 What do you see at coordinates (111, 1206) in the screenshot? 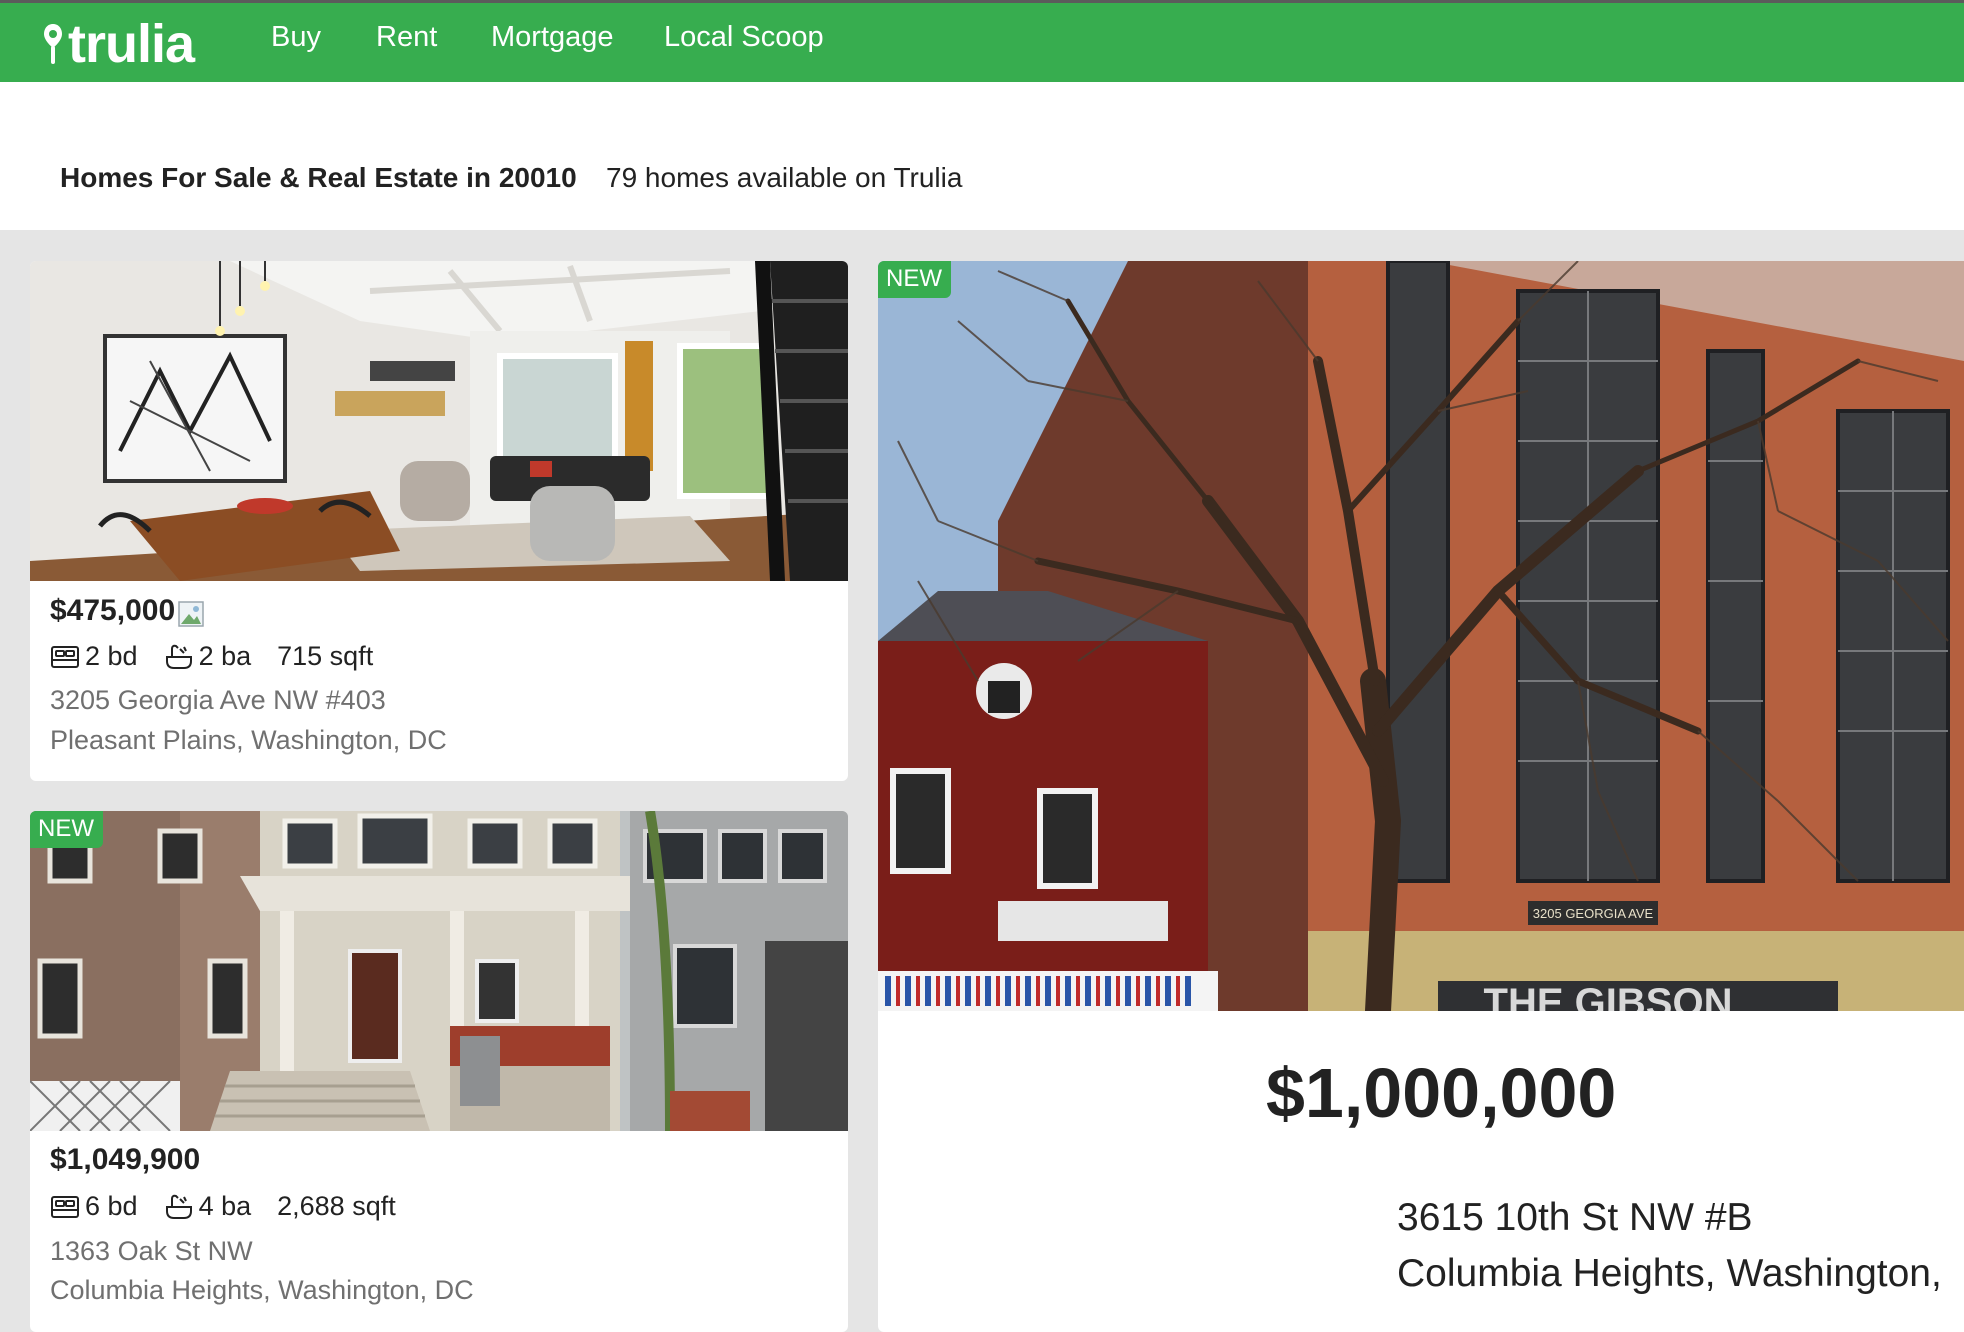
I see `beds-text: 6 bd` at bounding box center [111, 1206].